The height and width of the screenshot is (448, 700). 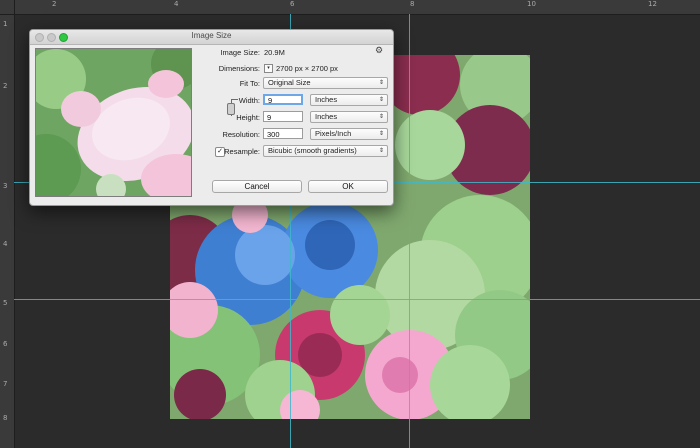 I want to click on dimensions-dropdown-icon: ▾, so click(x=268, y=68).